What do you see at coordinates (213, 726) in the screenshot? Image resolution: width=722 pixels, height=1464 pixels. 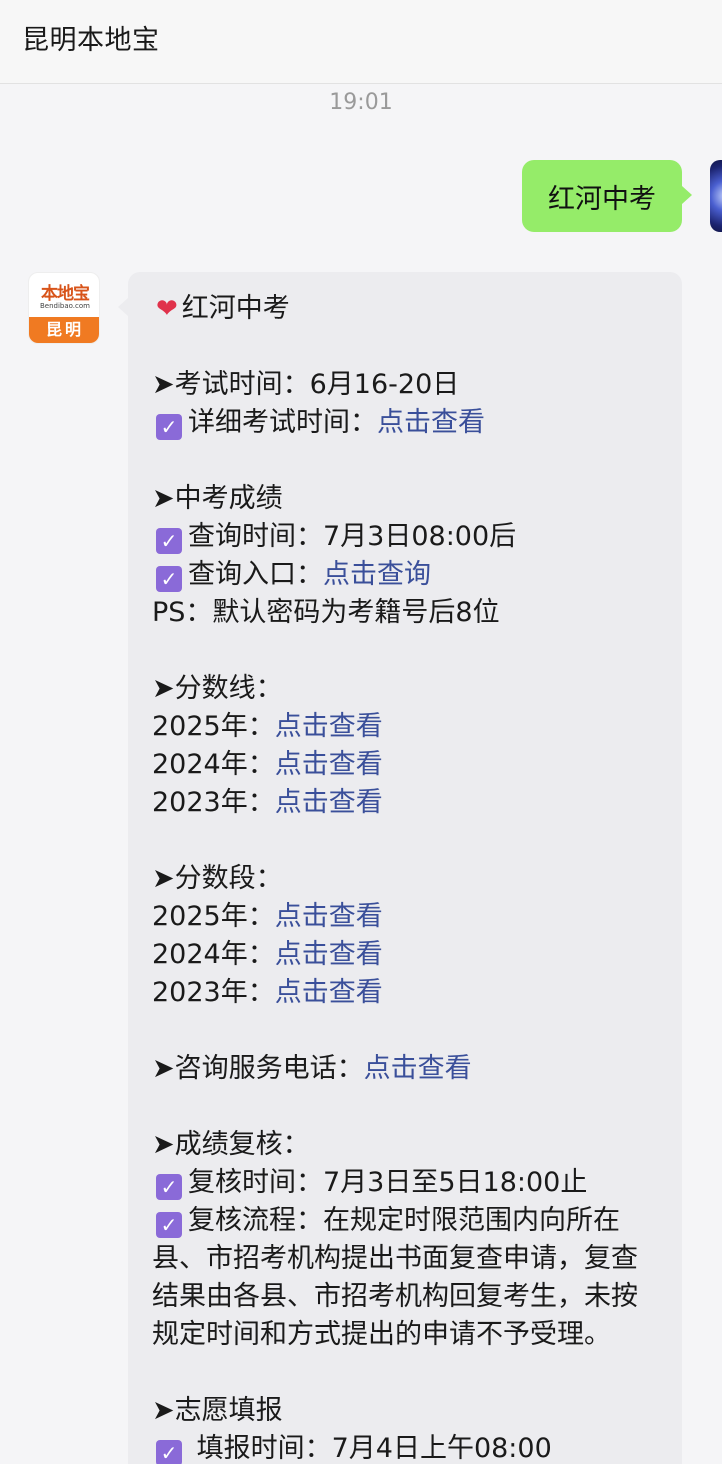 I see `cutoff-year: 2025年：` at bounding box center [213, 726].